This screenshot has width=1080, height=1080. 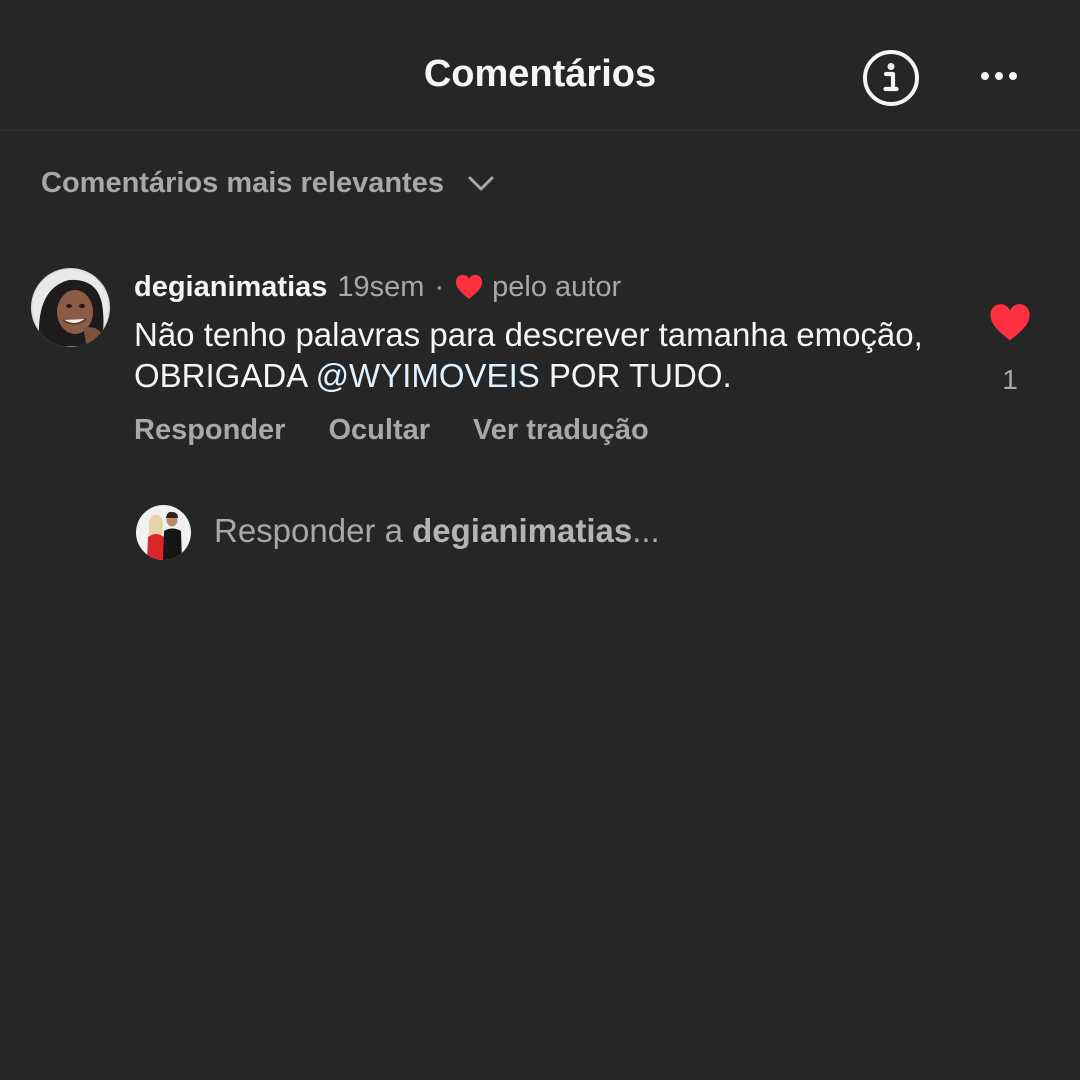 I want to click on liked-by-author-label: pelo autor, so click(x=557, y=286).